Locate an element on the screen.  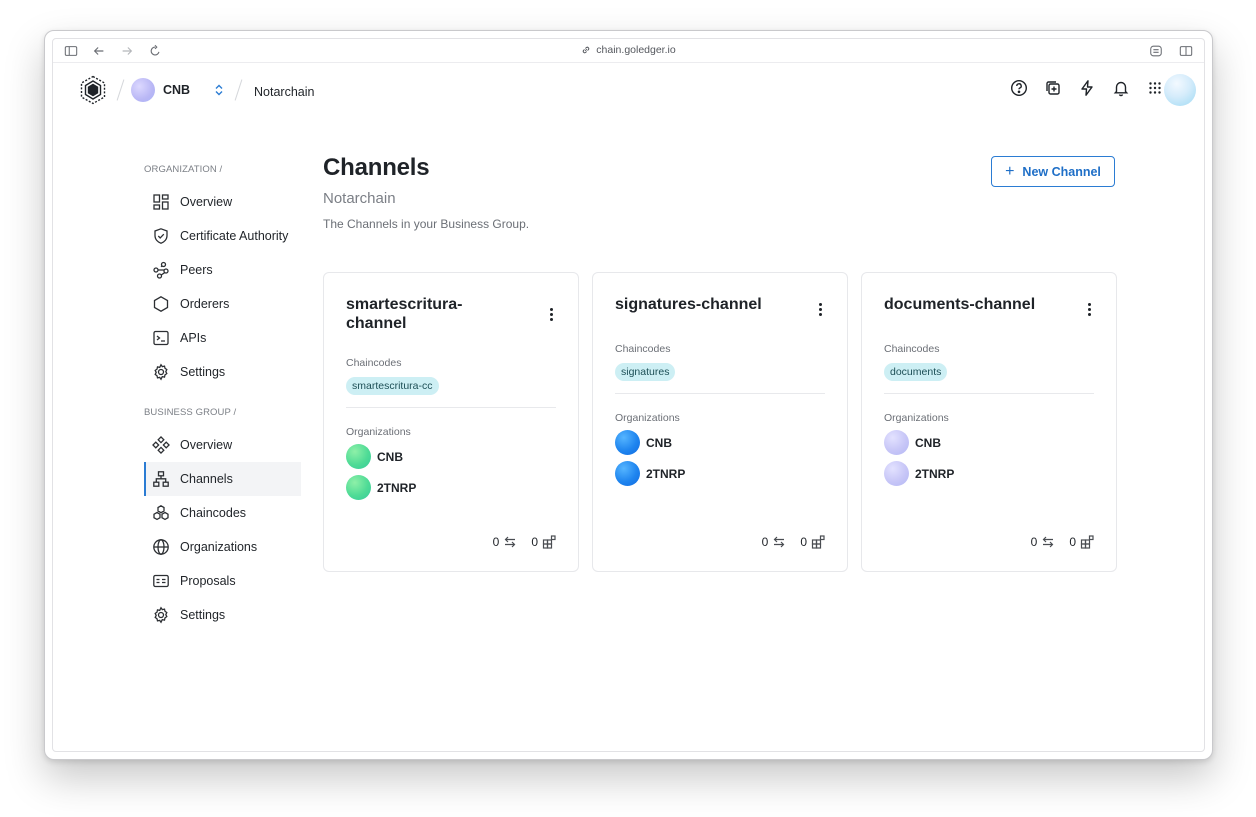
terminal-icon is located at coordinates (161, 338).